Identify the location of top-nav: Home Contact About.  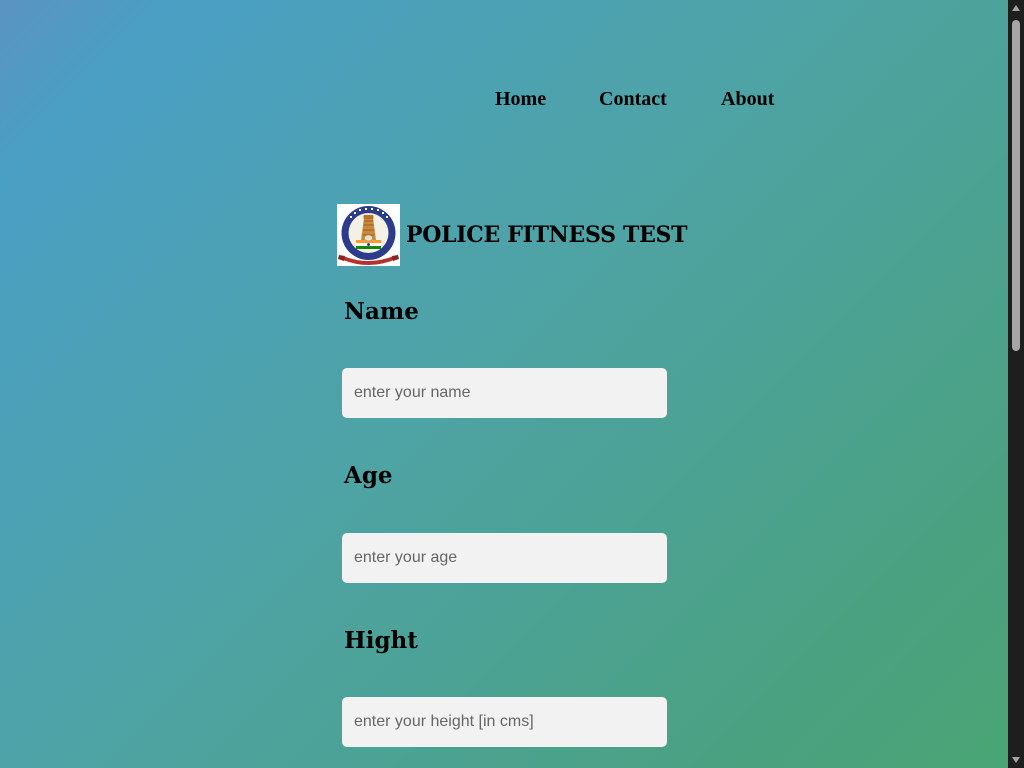
(504, 101).